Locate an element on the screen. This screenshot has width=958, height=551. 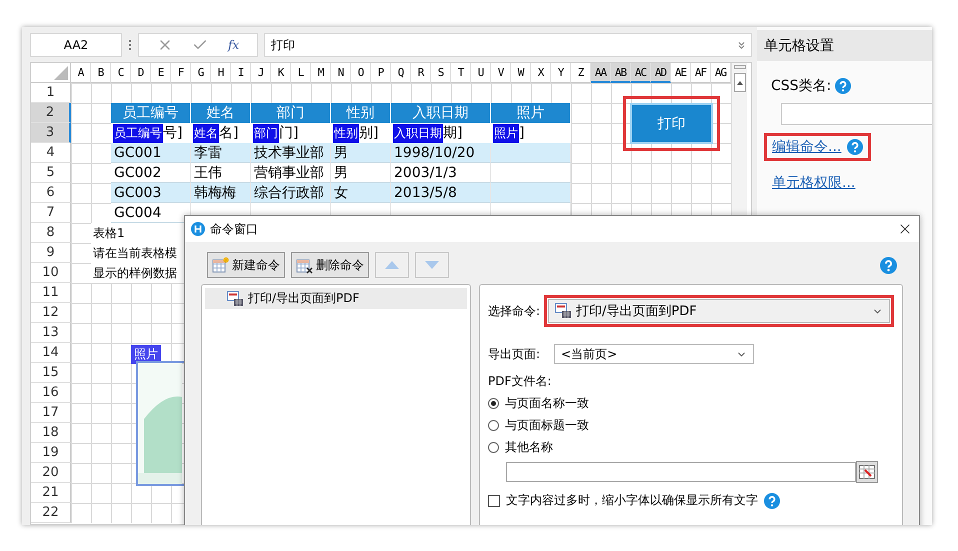
file-name-field is located at coordinates (681, 472).